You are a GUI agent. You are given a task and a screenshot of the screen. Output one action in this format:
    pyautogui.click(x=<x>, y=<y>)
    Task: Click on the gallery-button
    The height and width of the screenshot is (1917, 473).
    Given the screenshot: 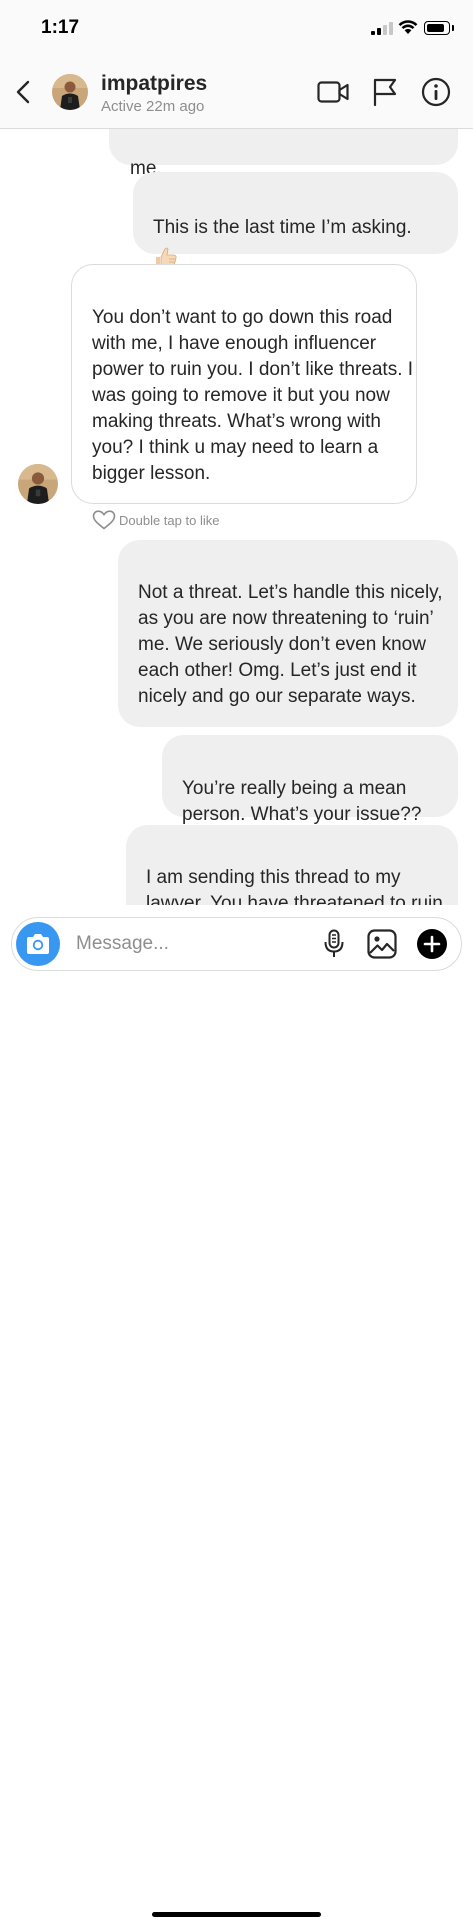 What is the action you would take?
    pyautogui.click(x=382, y=944)
    